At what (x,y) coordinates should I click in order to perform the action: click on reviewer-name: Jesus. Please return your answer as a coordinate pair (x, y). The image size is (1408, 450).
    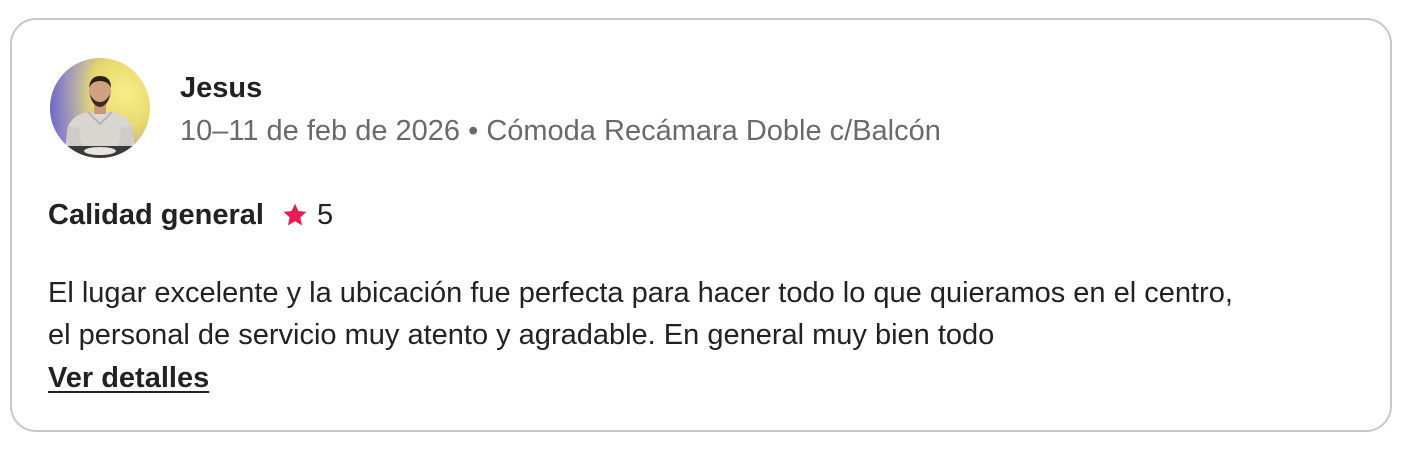
    Looking at the image, I should click on (221, 88).